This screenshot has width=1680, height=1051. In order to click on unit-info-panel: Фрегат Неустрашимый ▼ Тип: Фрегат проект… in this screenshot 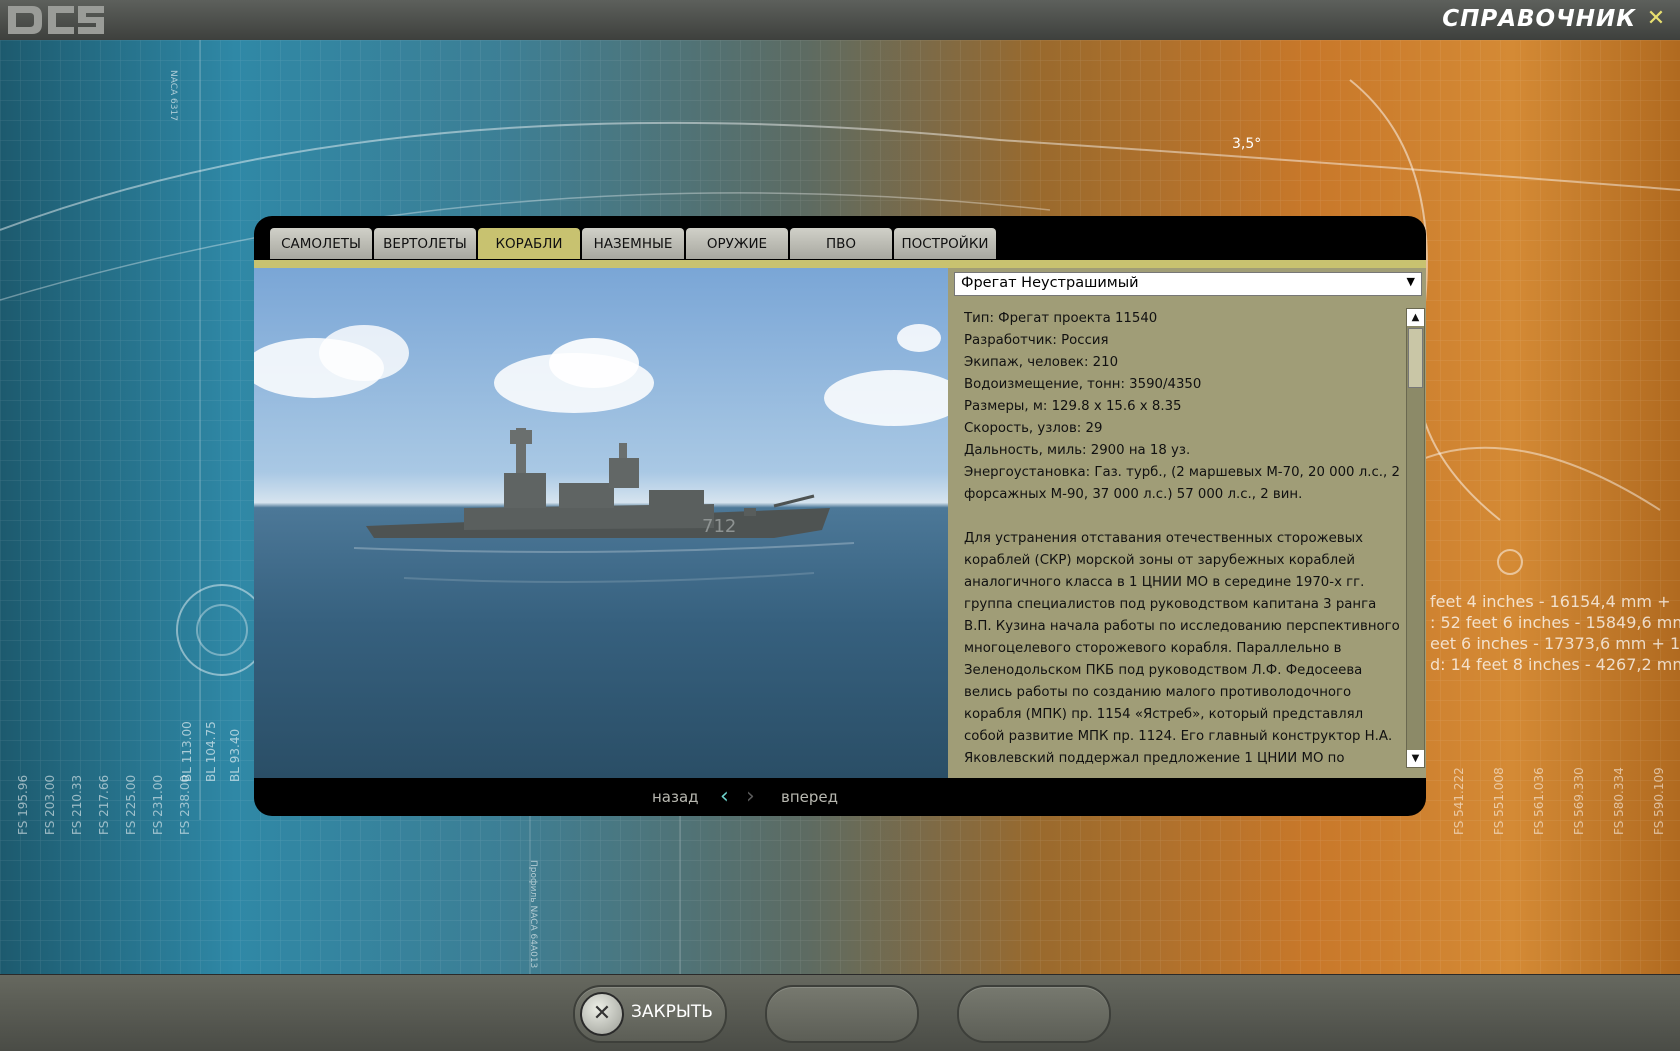, I will do `click(1187, 523)`.